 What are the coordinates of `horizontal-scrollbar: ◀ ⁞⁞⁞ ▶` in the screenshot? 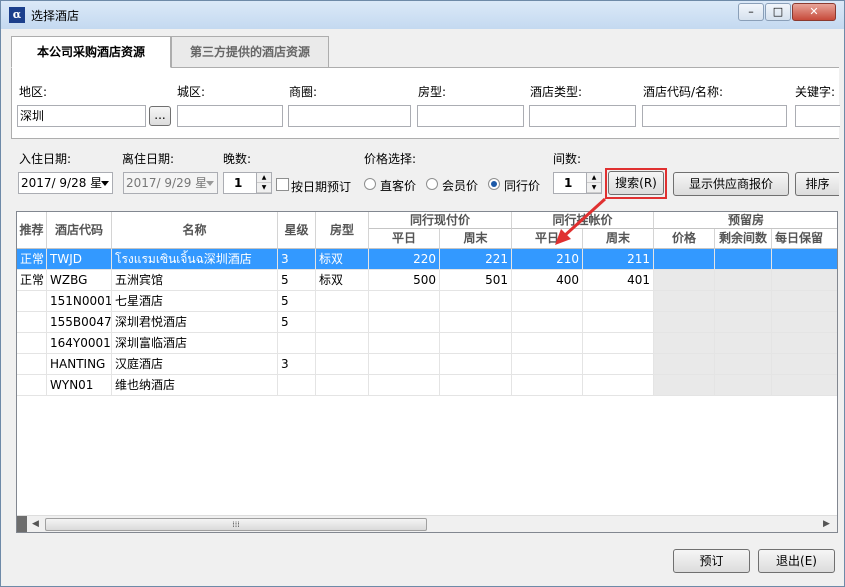 It's located at (427, 523).